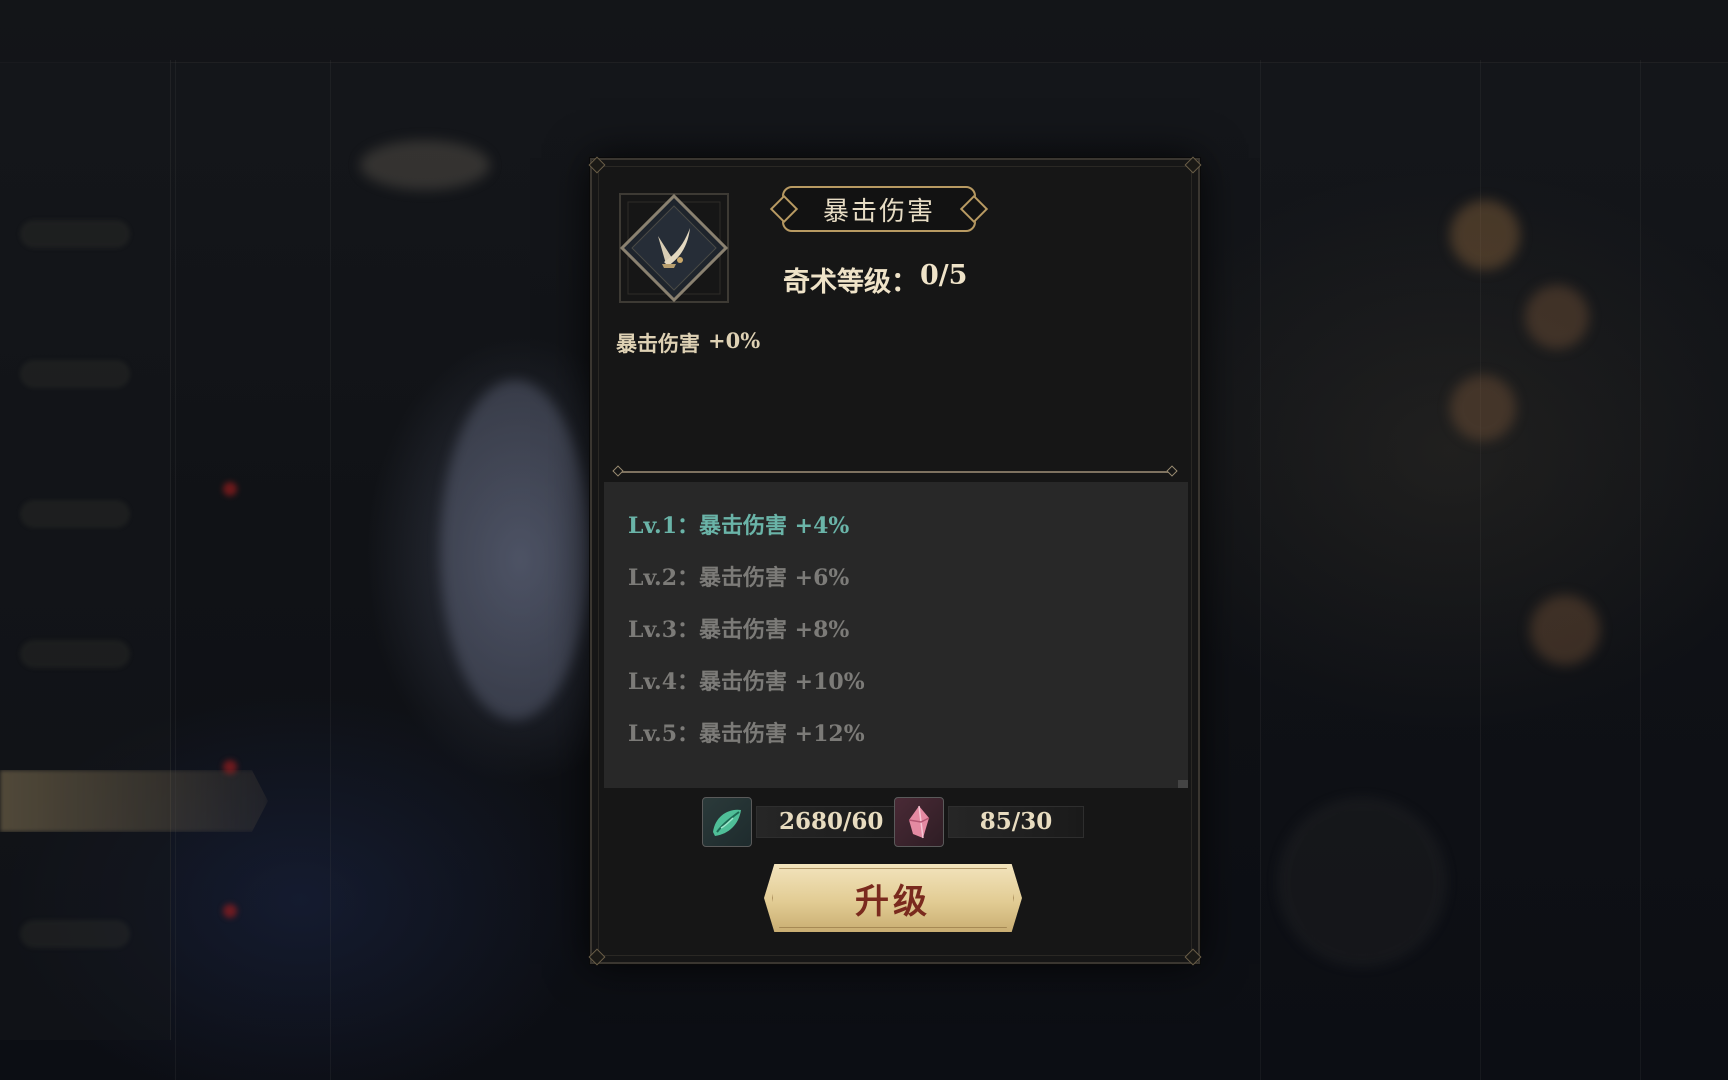 The image size is (1728, 1080). I want to click on upgrade-button-label: 升级, so click(893, 901).